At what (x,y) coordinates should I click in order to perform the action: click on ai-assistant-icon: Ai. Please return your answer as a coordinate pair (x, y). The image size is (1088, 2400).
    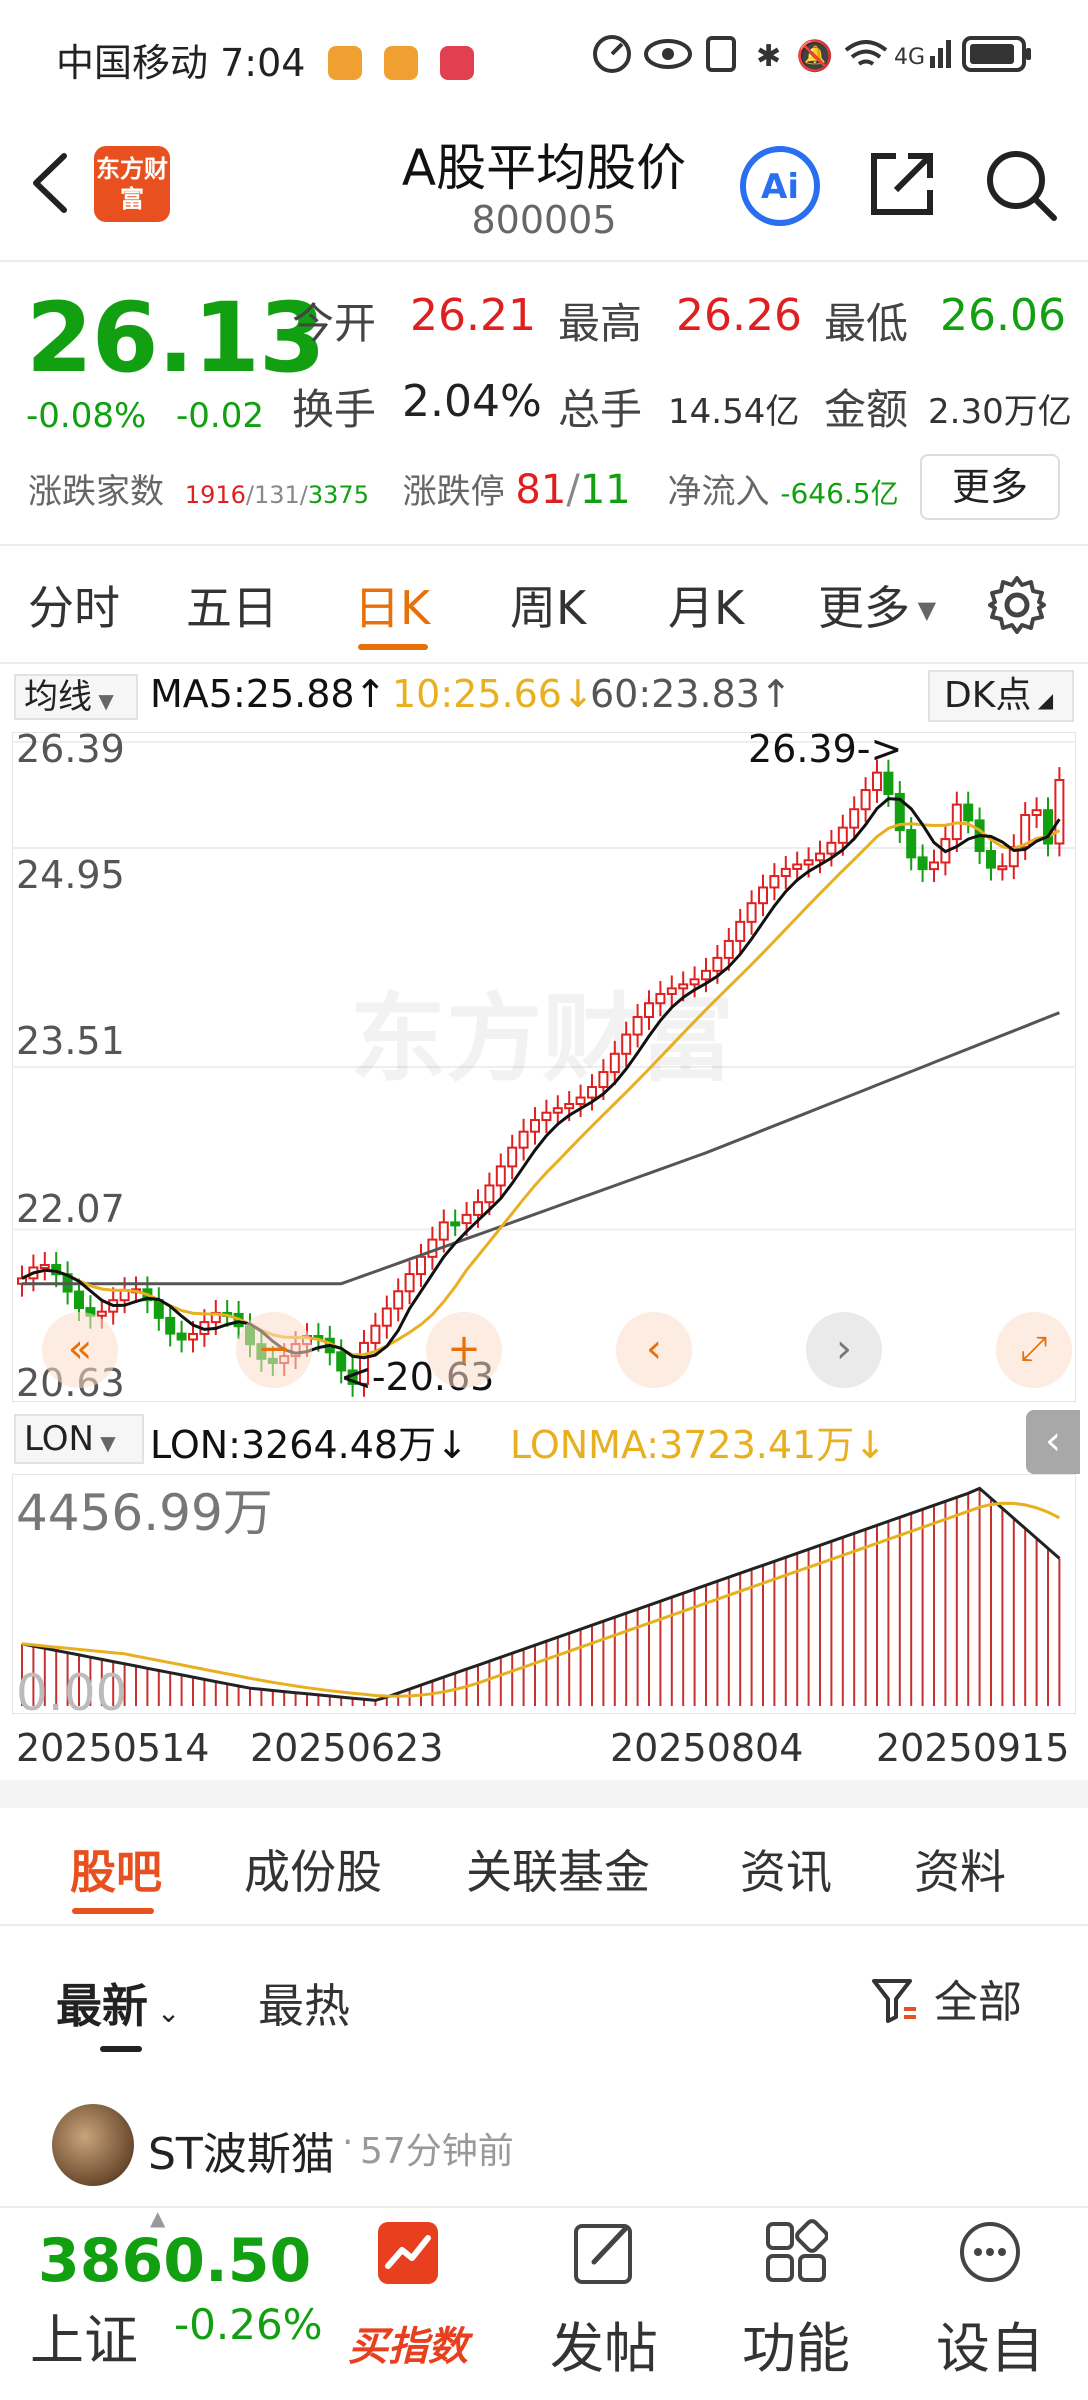
    Looking at the image, I should click on (780, 186).